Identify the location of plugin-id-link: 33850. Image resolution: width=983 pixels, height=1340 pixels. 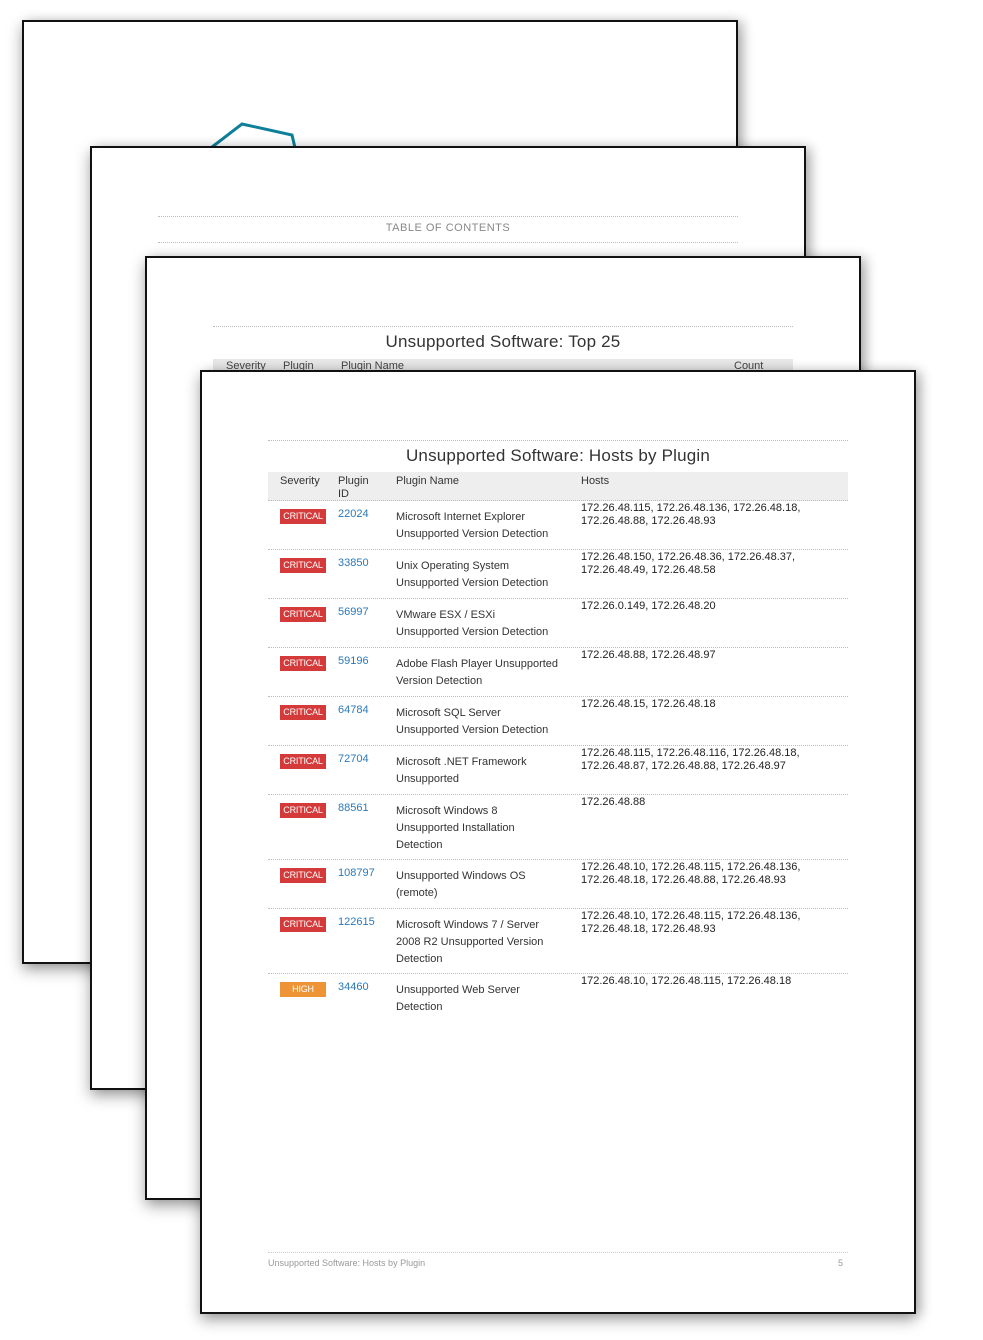
(353, 563).